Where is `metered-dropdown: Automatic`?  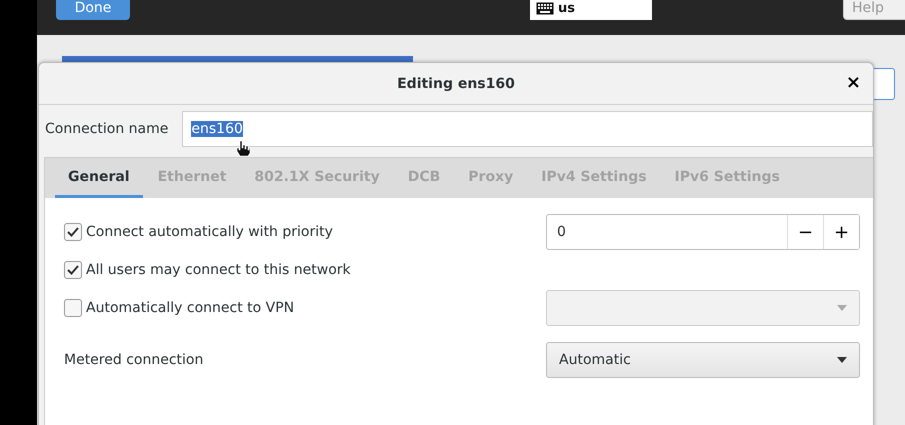
metered-dropdown: Automatic is located at coordinates (703, 360).